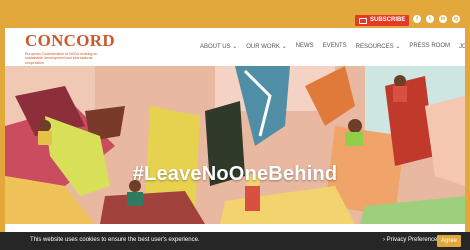  I want to click on mail-icon, so click(363, 20).